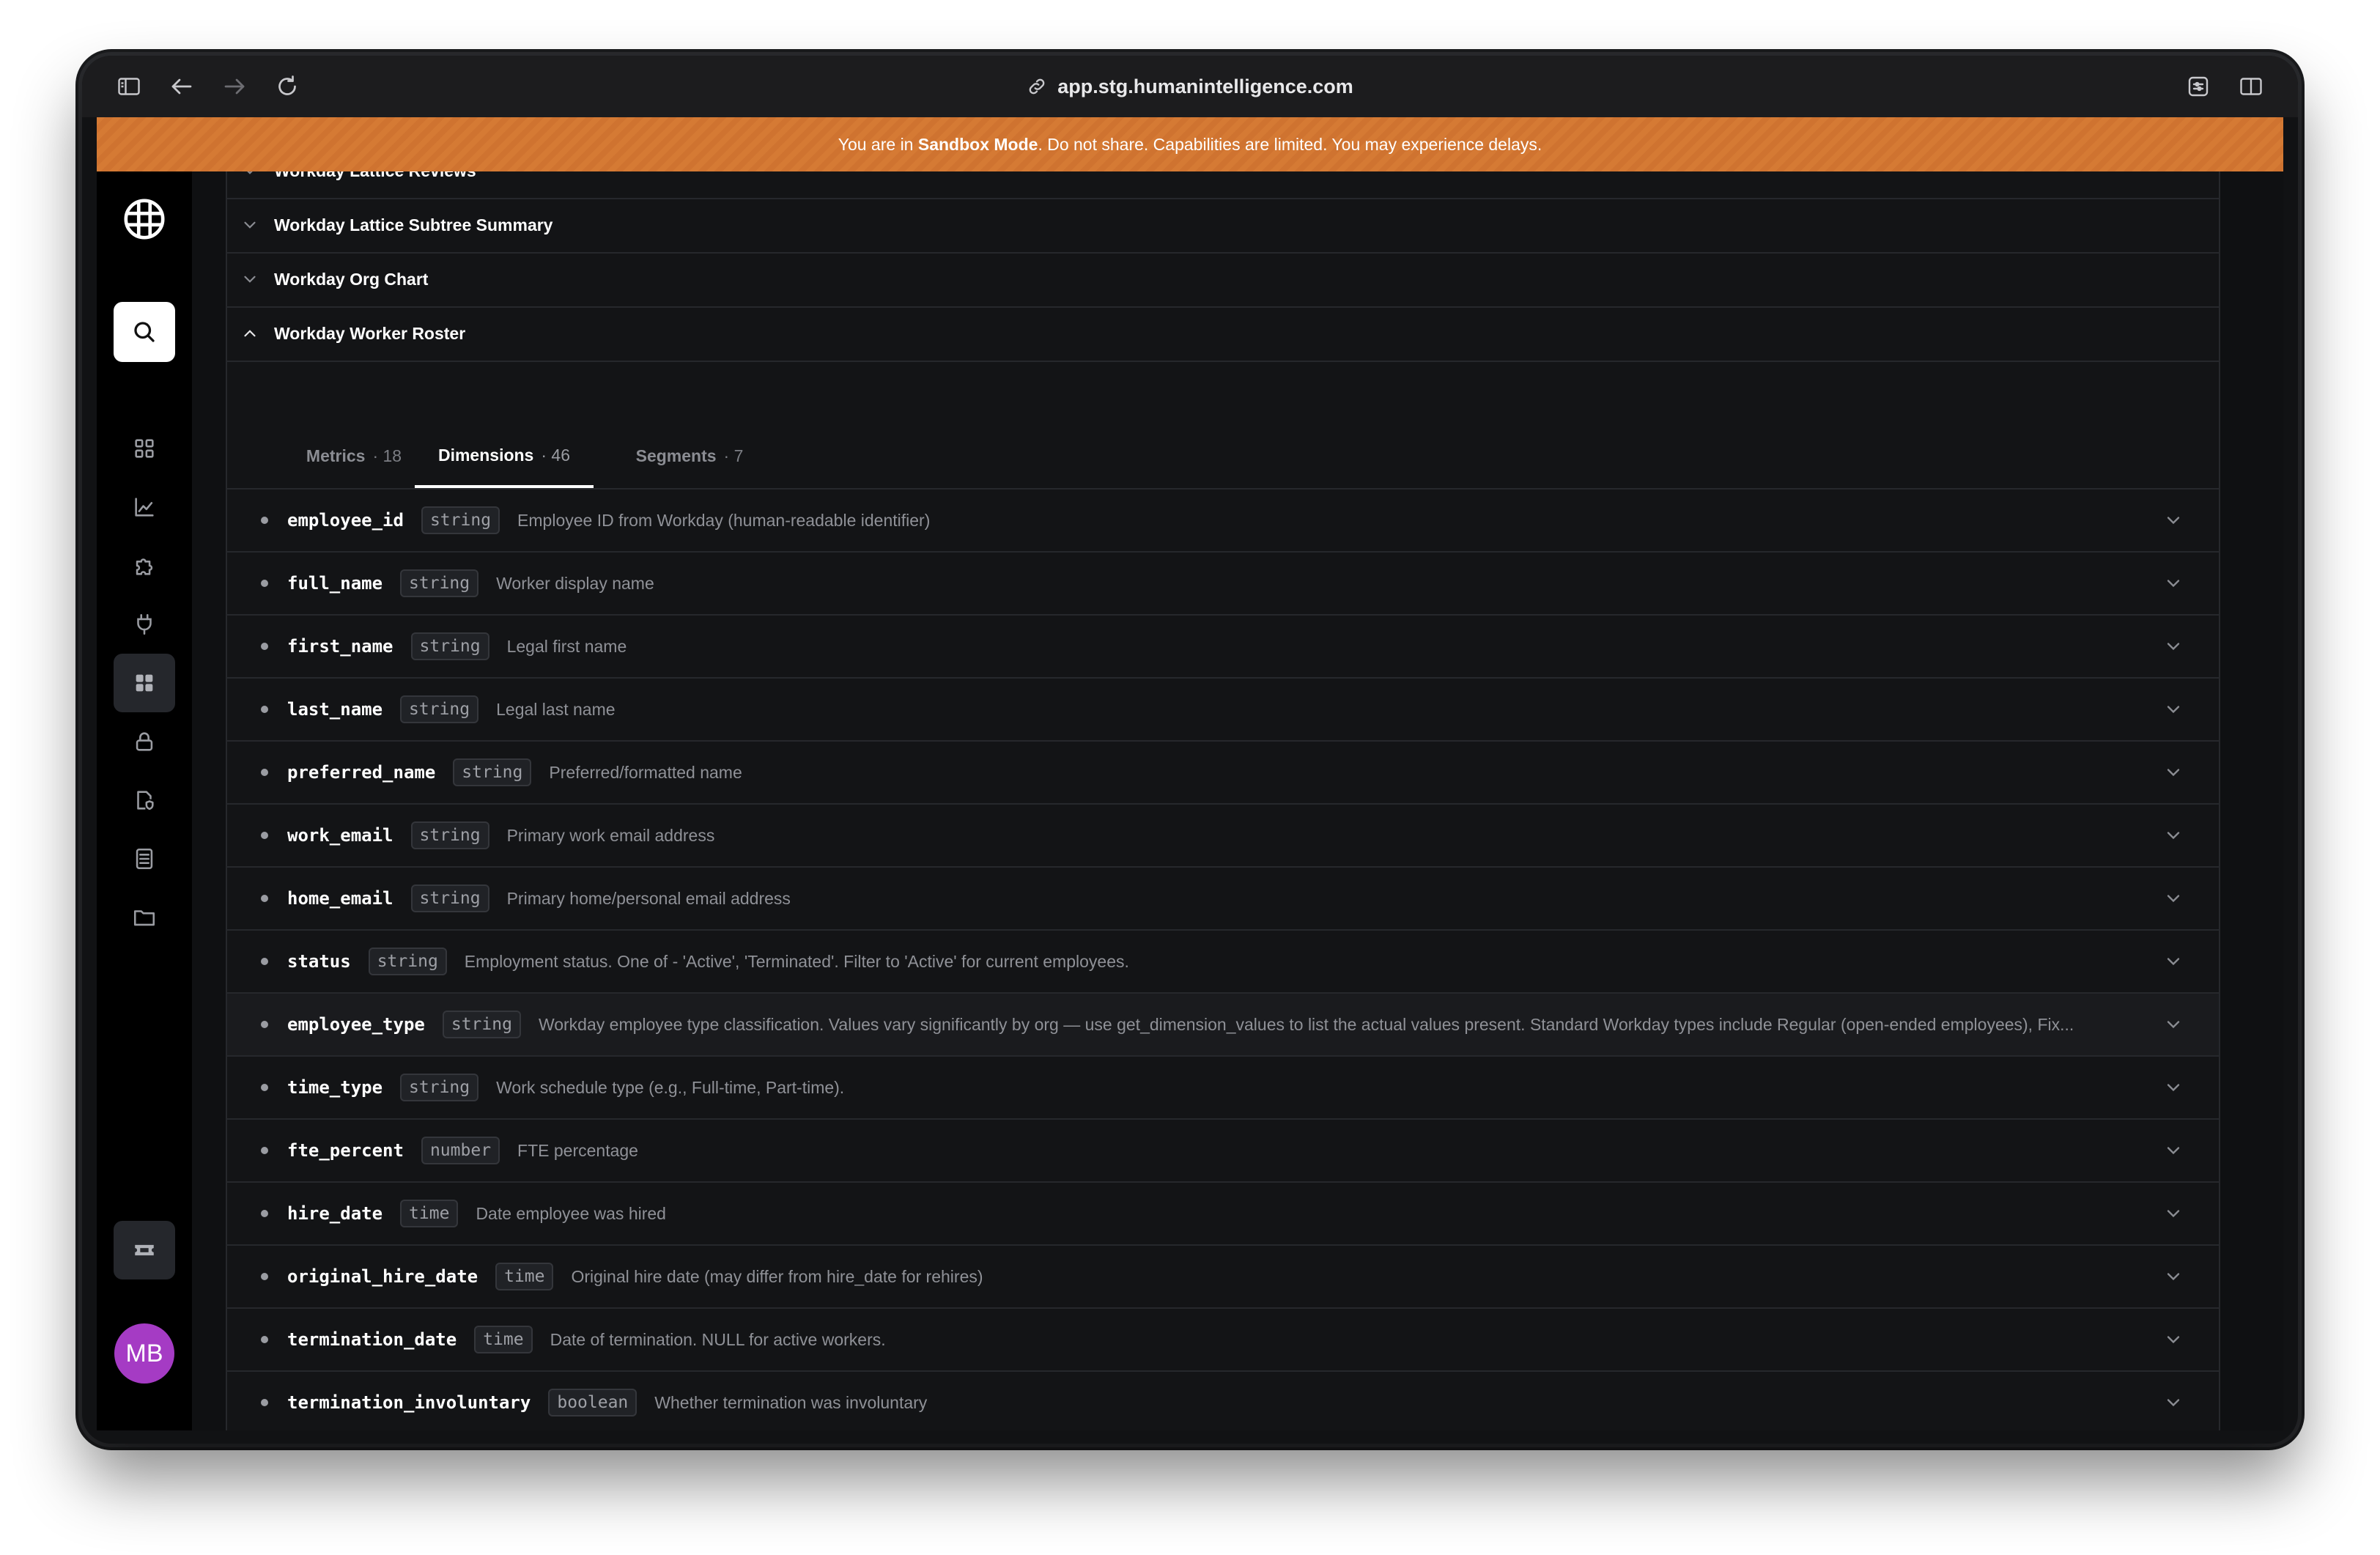 This screenshot has height=1555, width=2380. Describe the element at coordinates (382, 1276) in the screenshot. I see `dimension-name: original_hire_date` at that location.